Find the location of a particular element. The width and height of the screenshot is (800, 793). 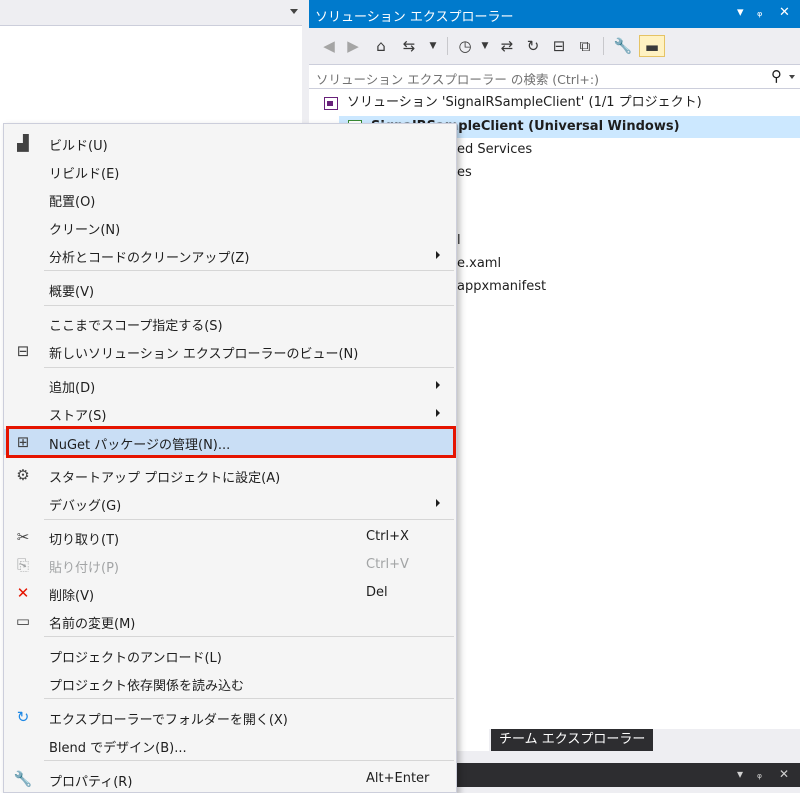

menu-item-label: 名前の変更(M) is located at coordinates (92, 624).